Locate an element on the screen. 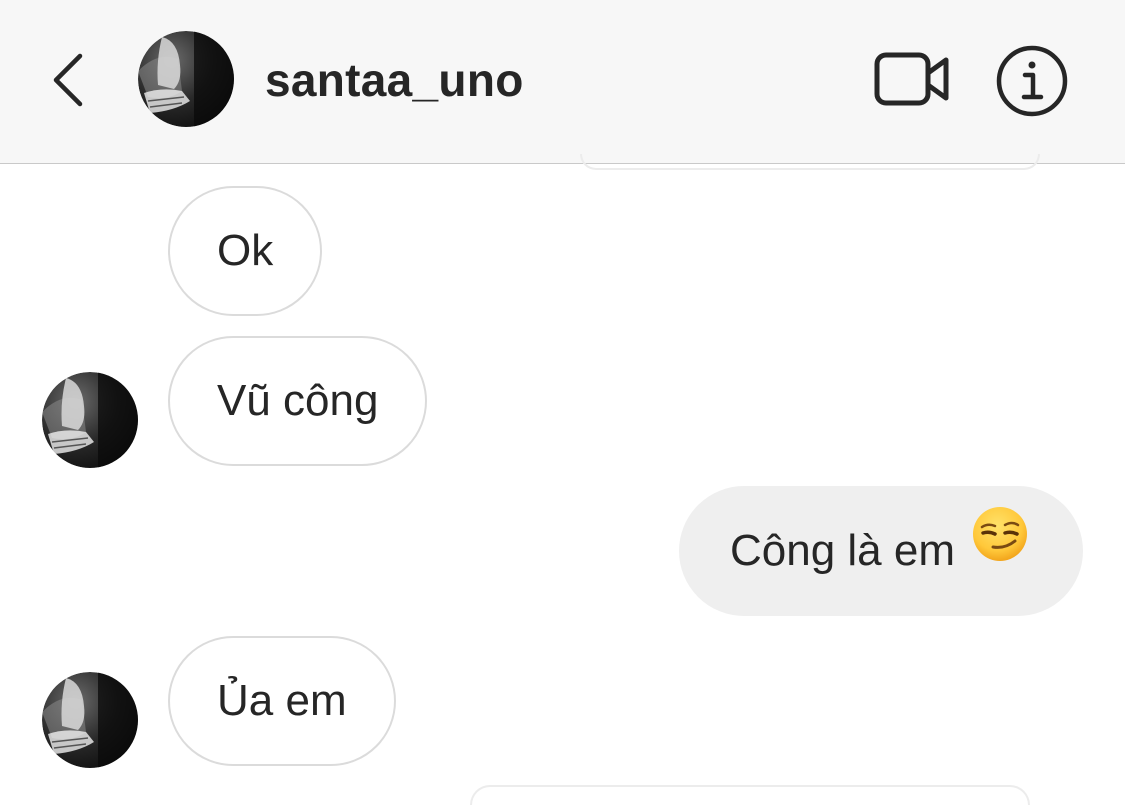 Image resolution: width=1125 pixels, height=805 pixels. message-bubble-incoming: Ok is located at coordinates (245, 251).